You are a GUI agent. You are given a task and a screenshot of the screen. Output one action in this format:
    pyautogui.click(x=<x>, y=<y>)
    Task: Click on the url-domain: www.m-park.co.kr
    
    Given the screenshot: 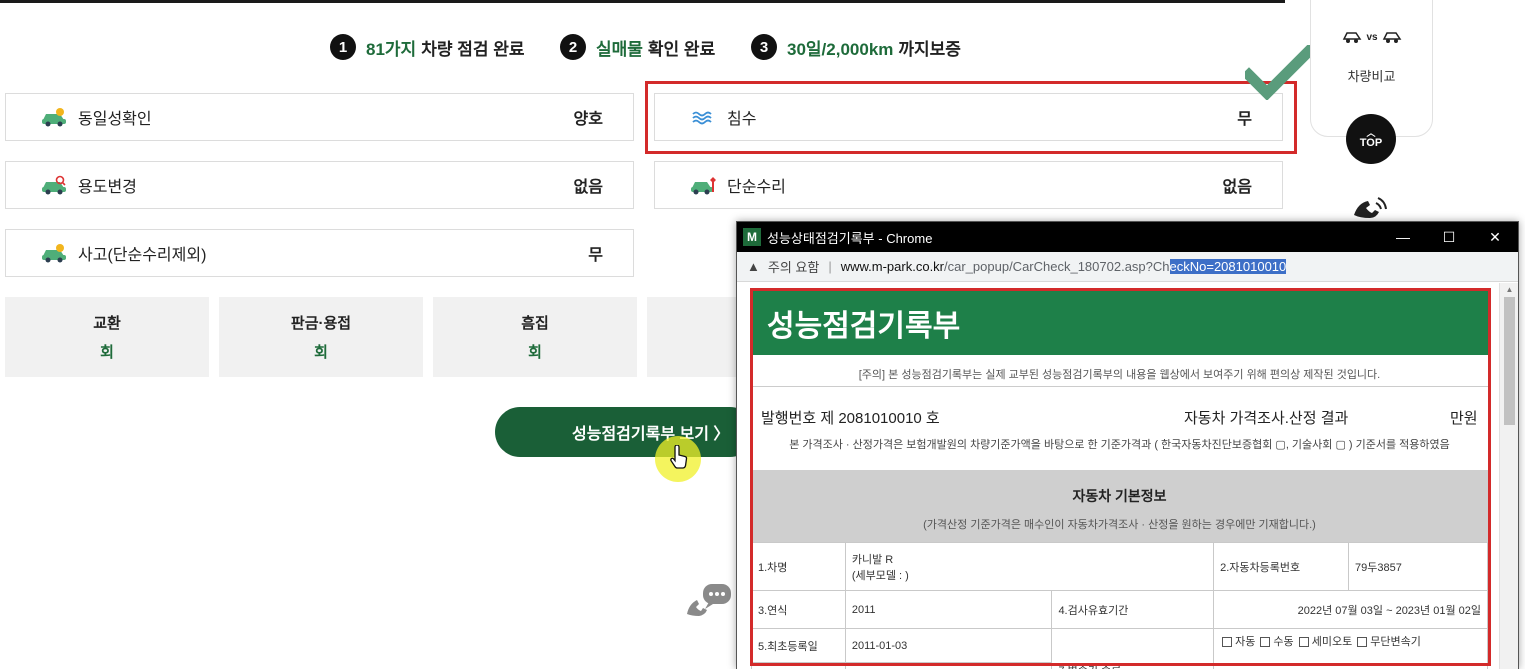 What is the action you would take?
    pyautogui.click(x=892, y=266)
    